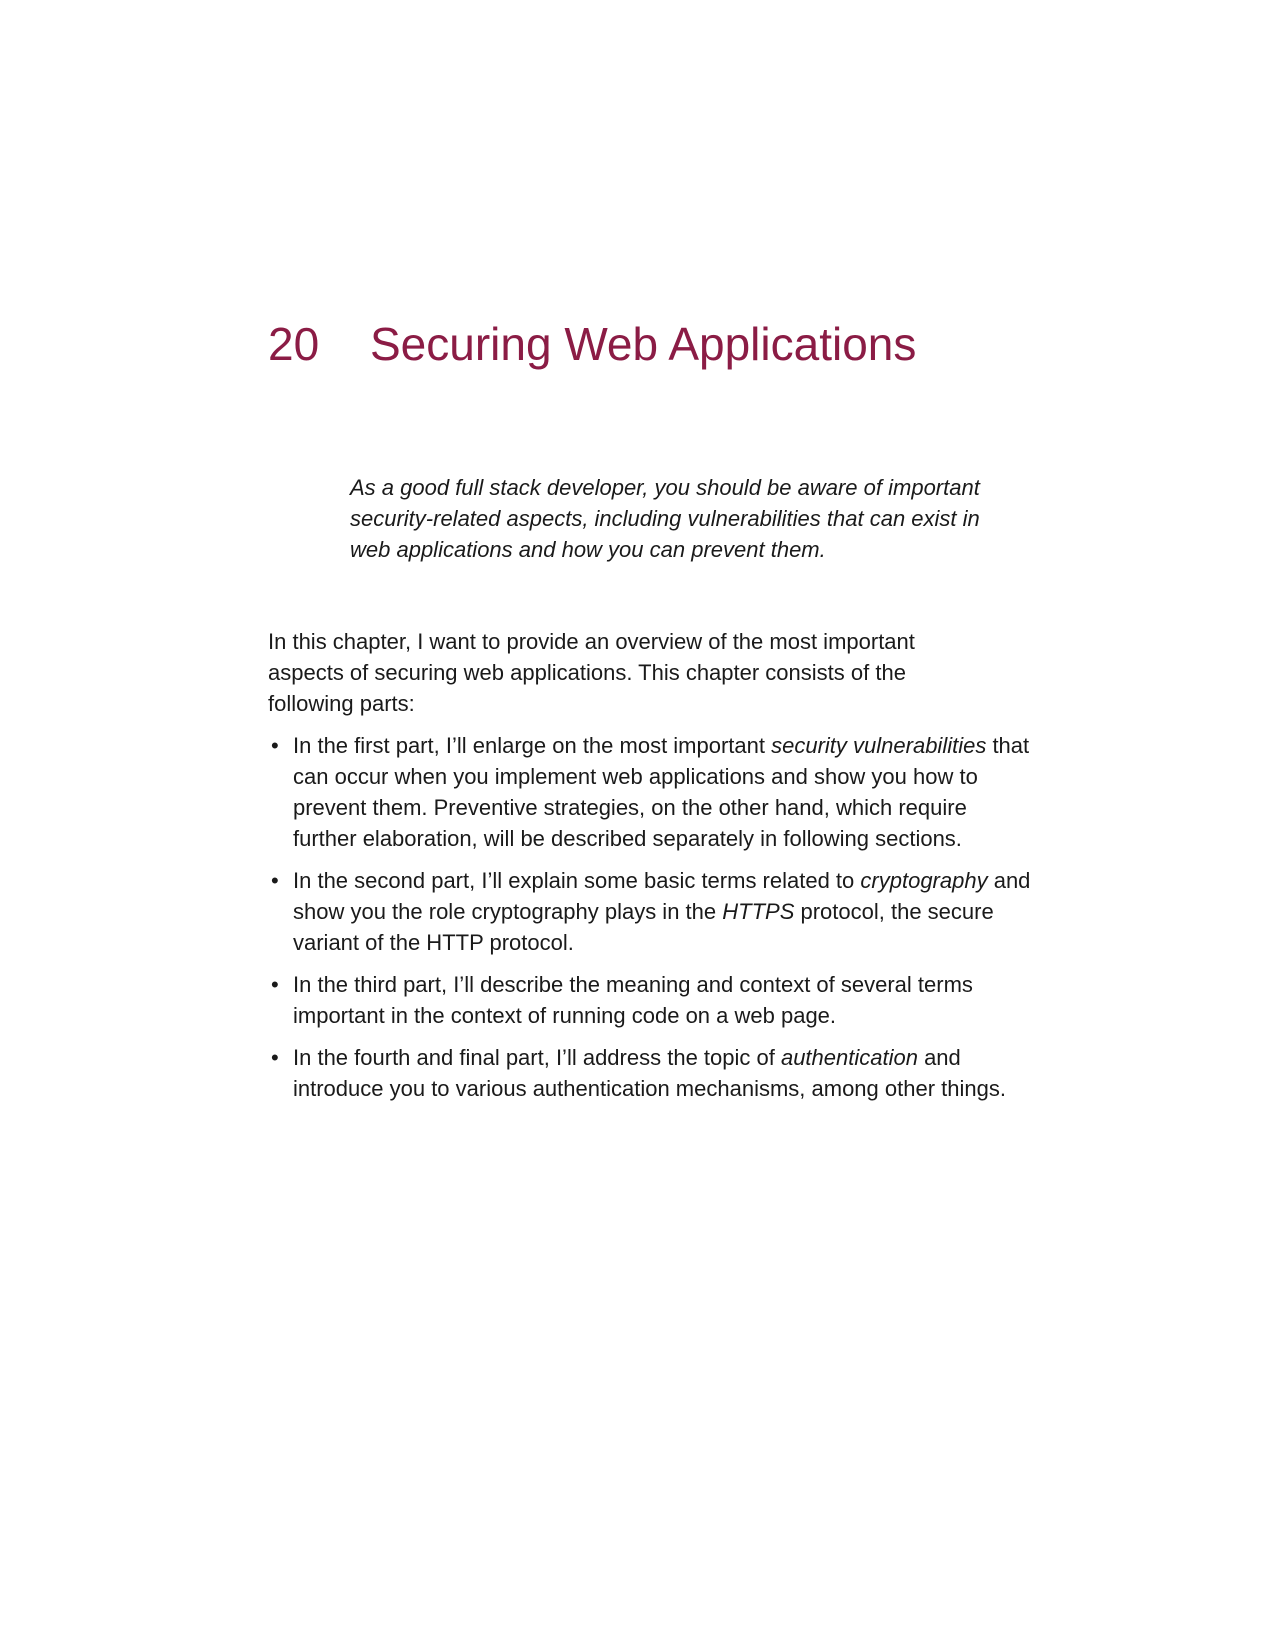 The height and width of the screenshot is (1649, 1275). Describe the element at coordinates (924, 880) in the screenshot. I see `emphasis-text: cryptography` at that location.